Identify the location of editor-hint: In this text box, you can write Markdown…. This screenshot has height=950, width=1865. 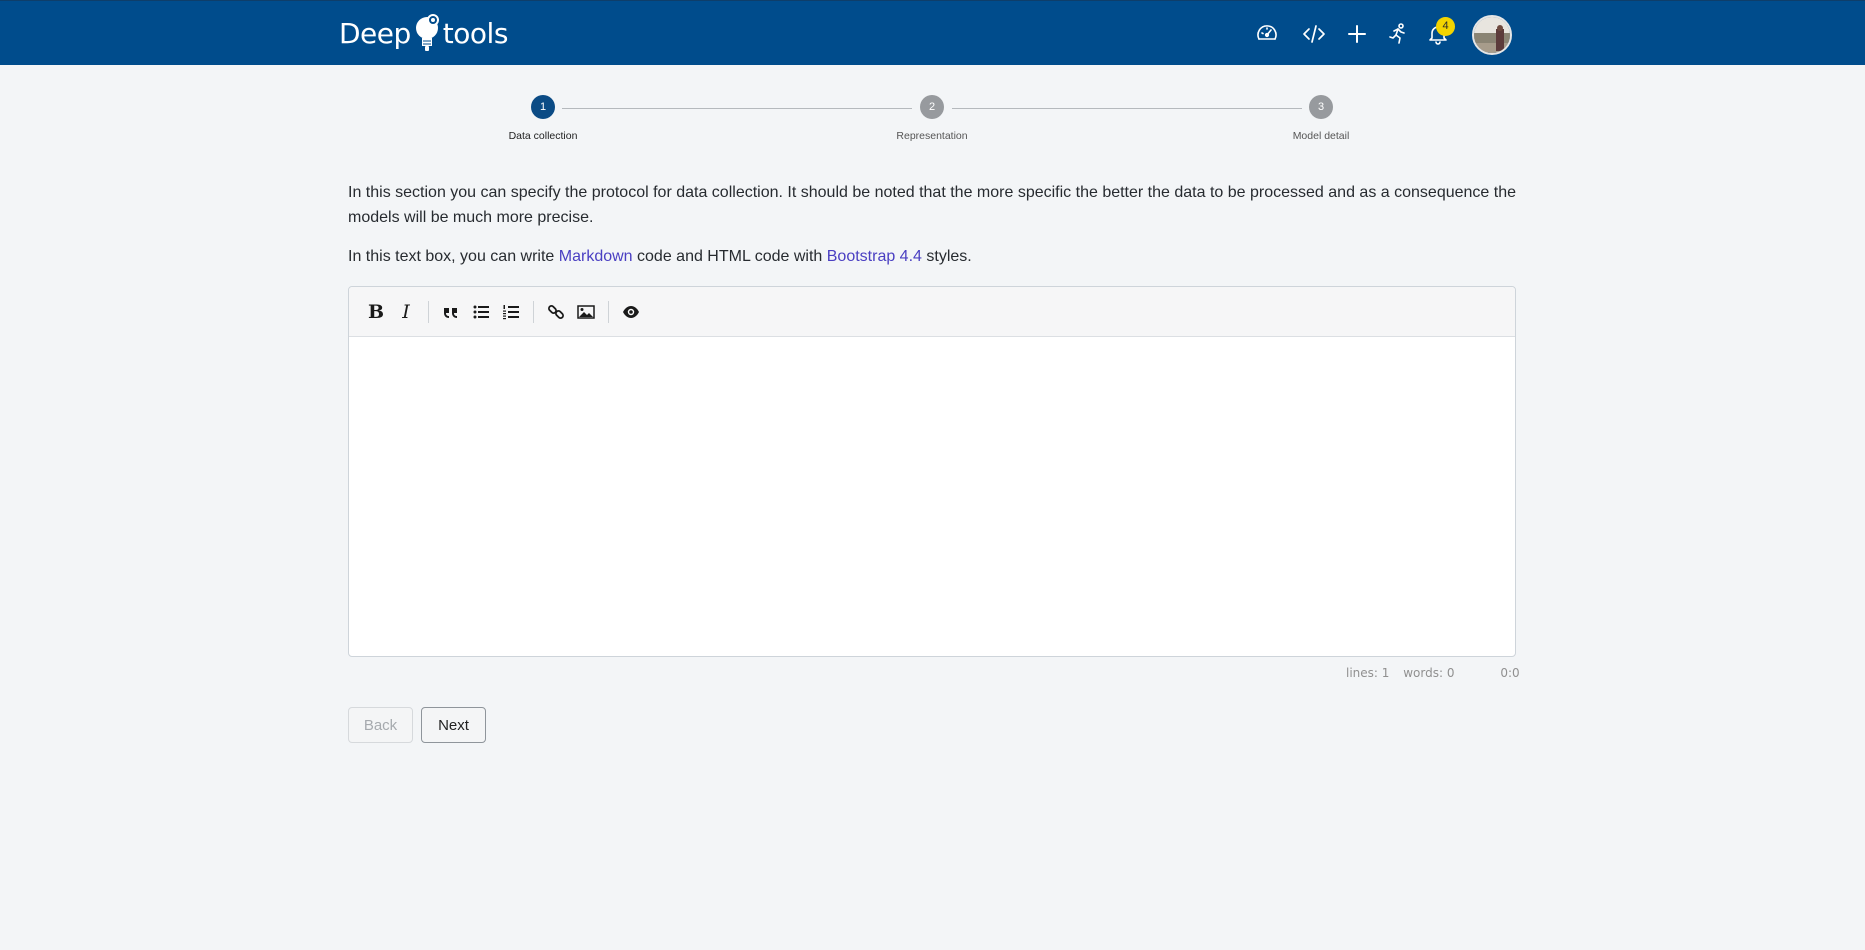
(660, 257).